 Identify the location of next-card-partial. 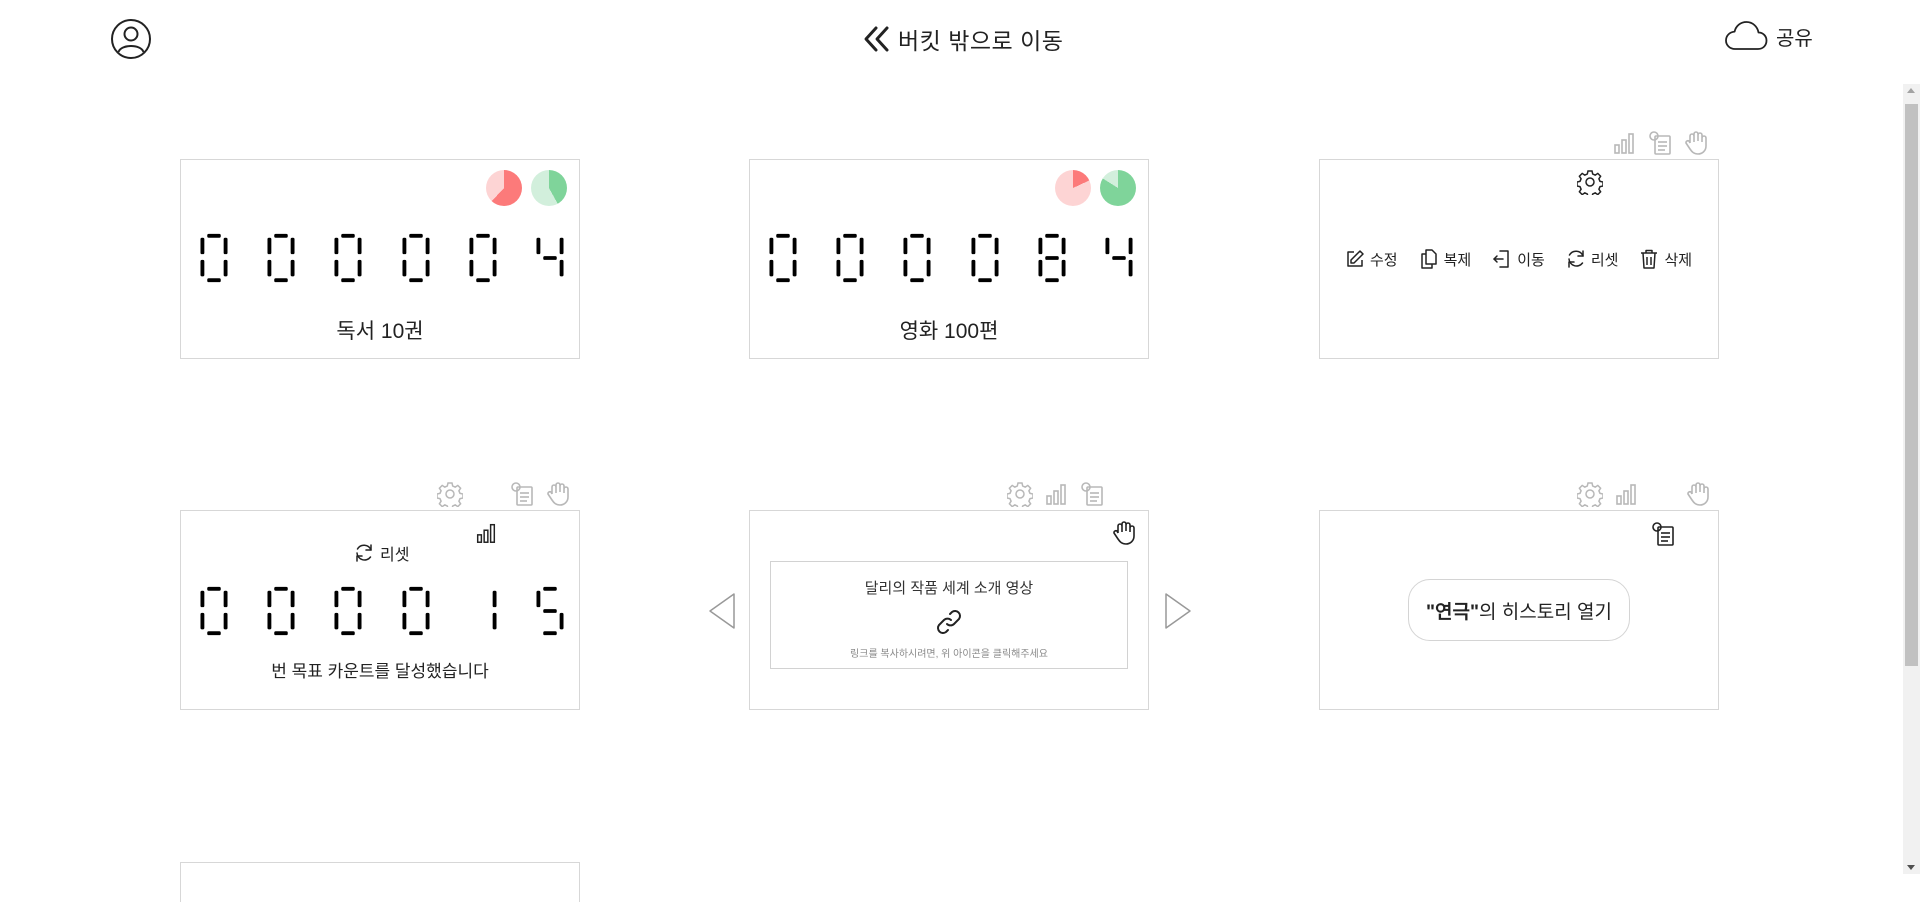
(380, 882).